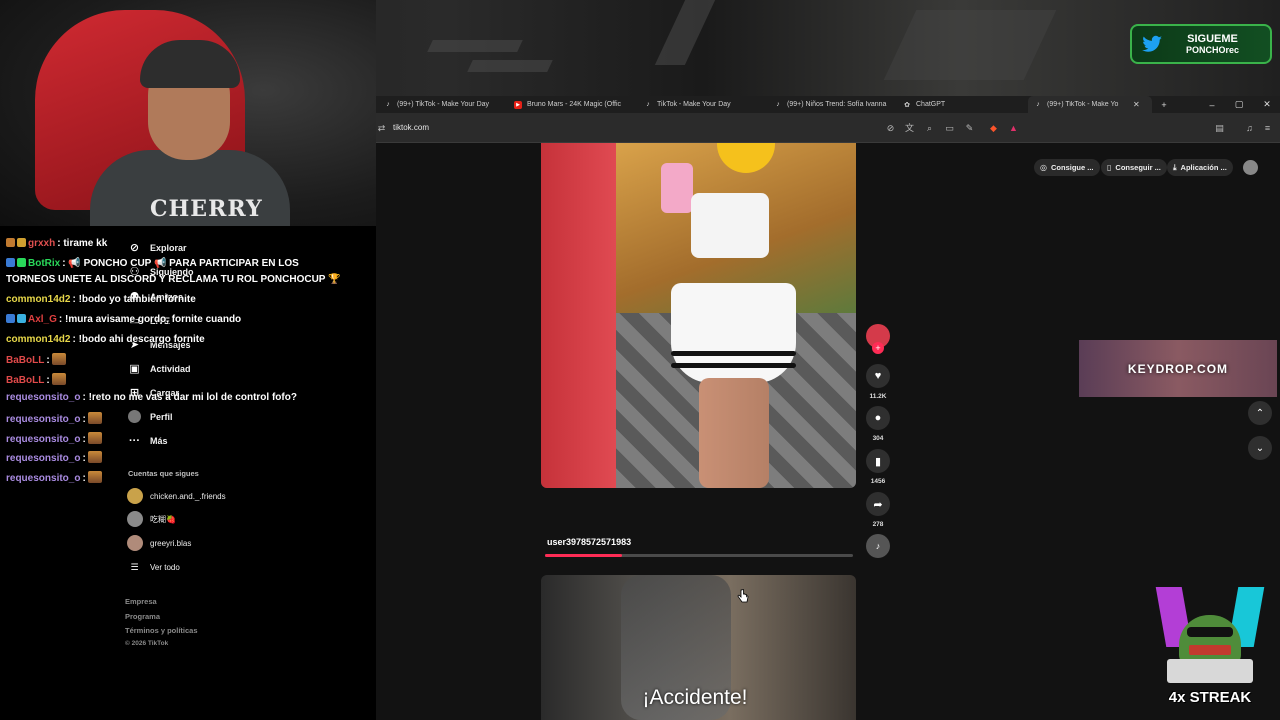 The width and height of the screenshot is (1280, 720). What do you see at coordinates (1043, 167) in the screenshot?
I see `coin-icon: ◎` at bounding box center [1043, 167].